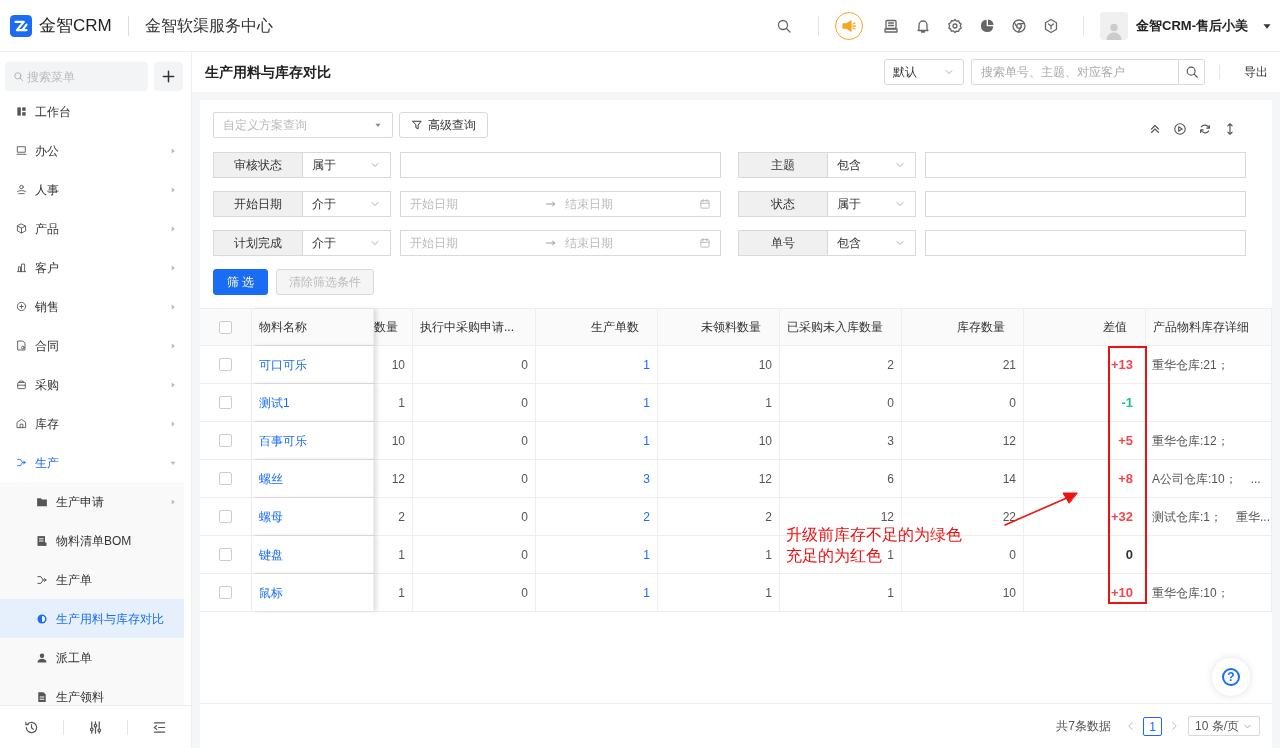 The width and height of the screenshot is (1280, 748). I want to click on help-button: ?, so click(1231, 677).